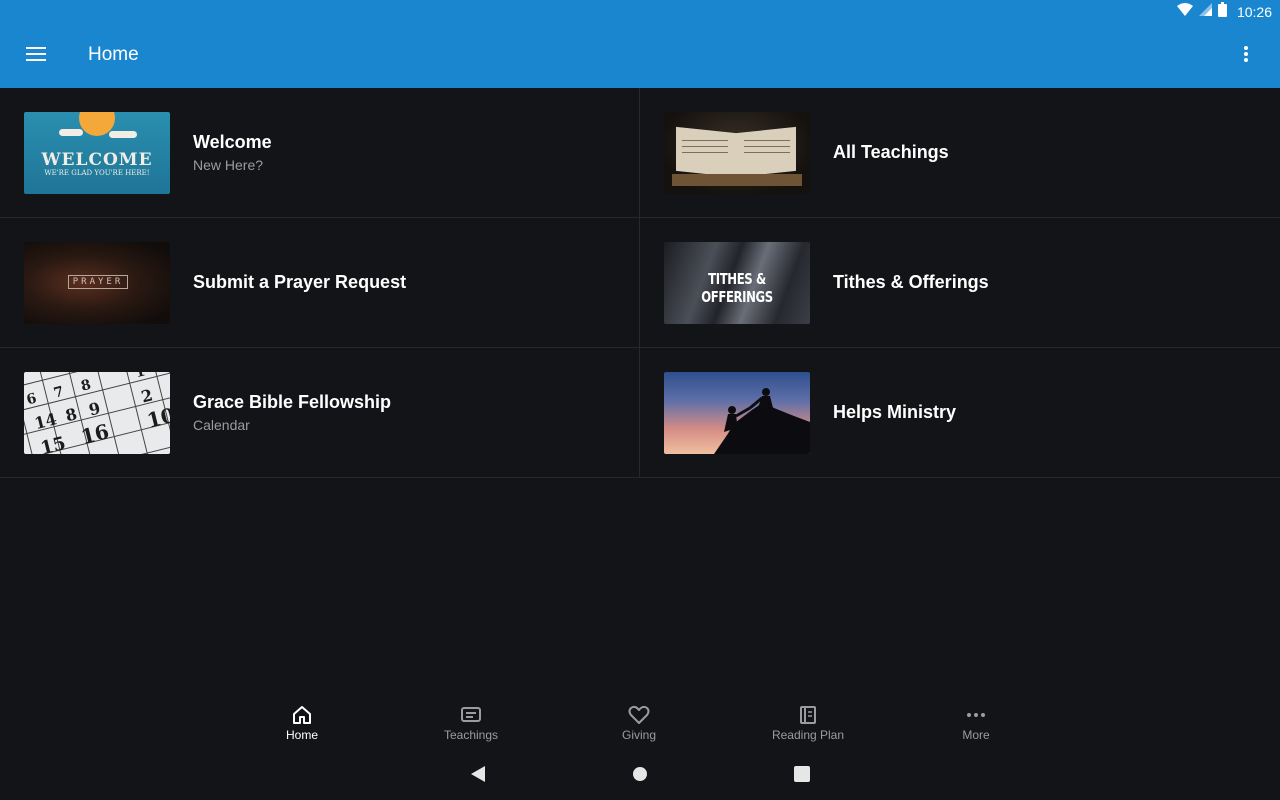  Describe the element at coordinates (302, 715) in the screenshot. I see `home-icon` at that location.